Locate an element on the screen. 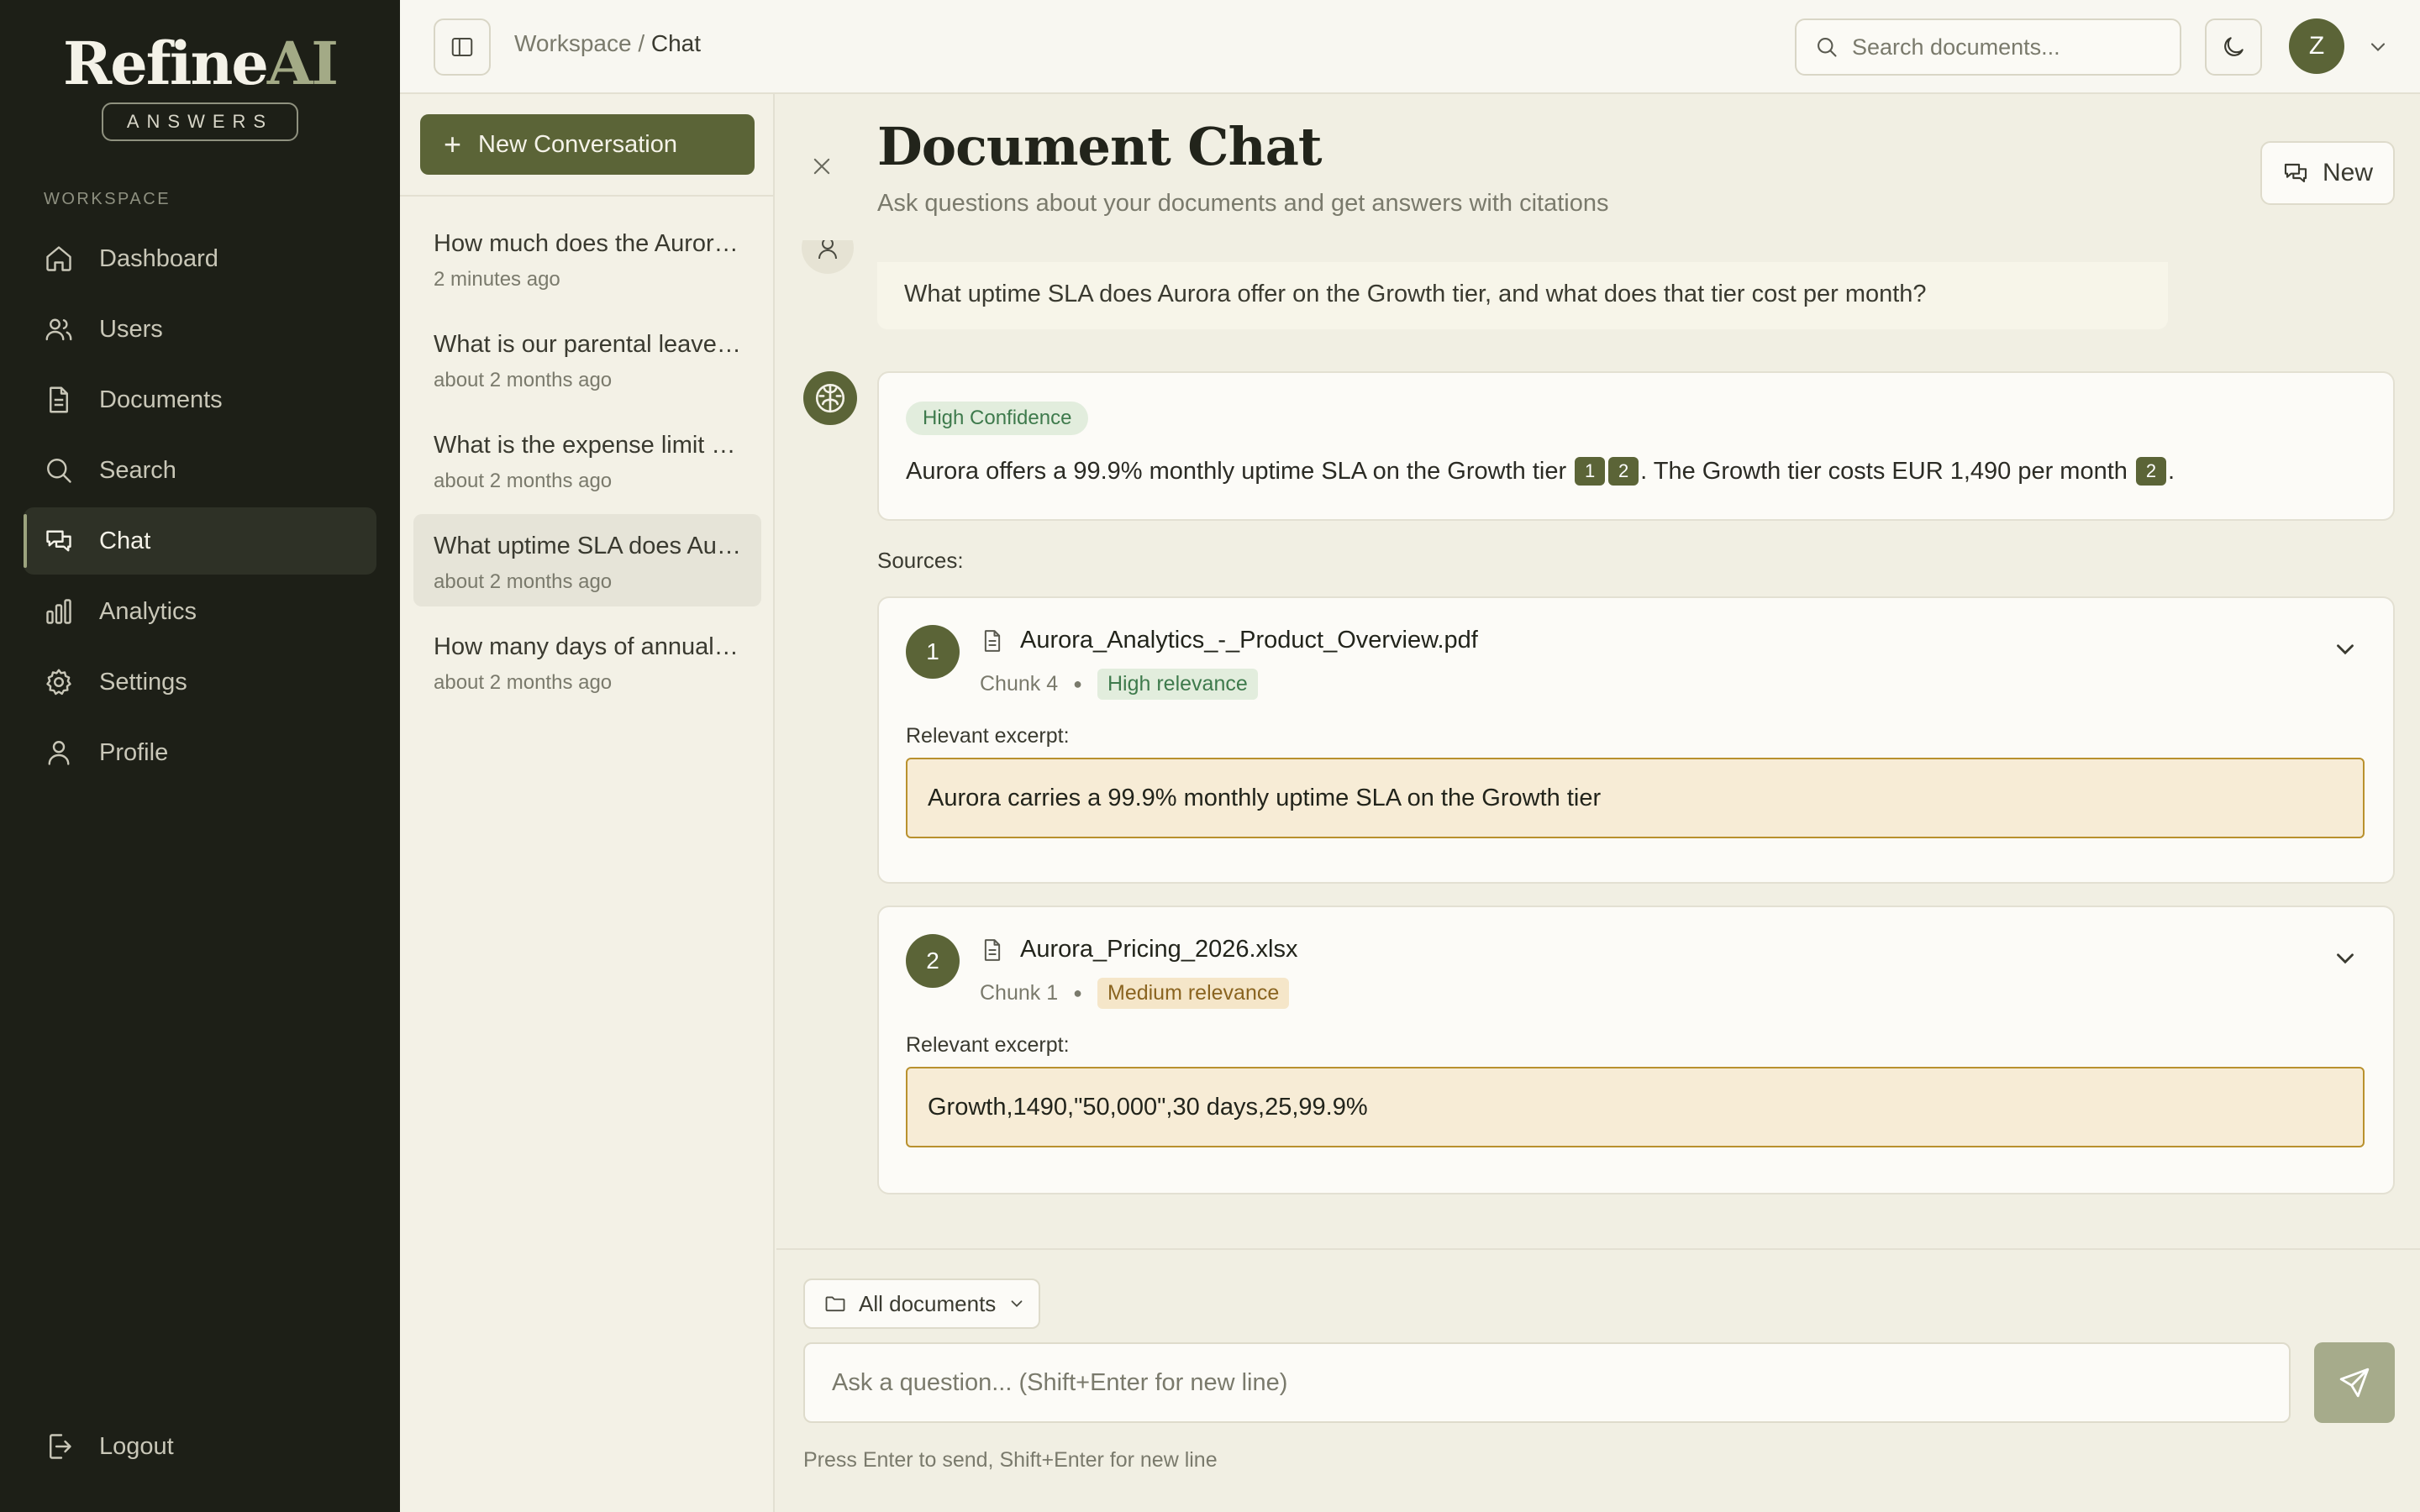 The image size is (2420, 1512). source-meta: Chunk 4 ● High relevance is located at coordinates (1119, 684).